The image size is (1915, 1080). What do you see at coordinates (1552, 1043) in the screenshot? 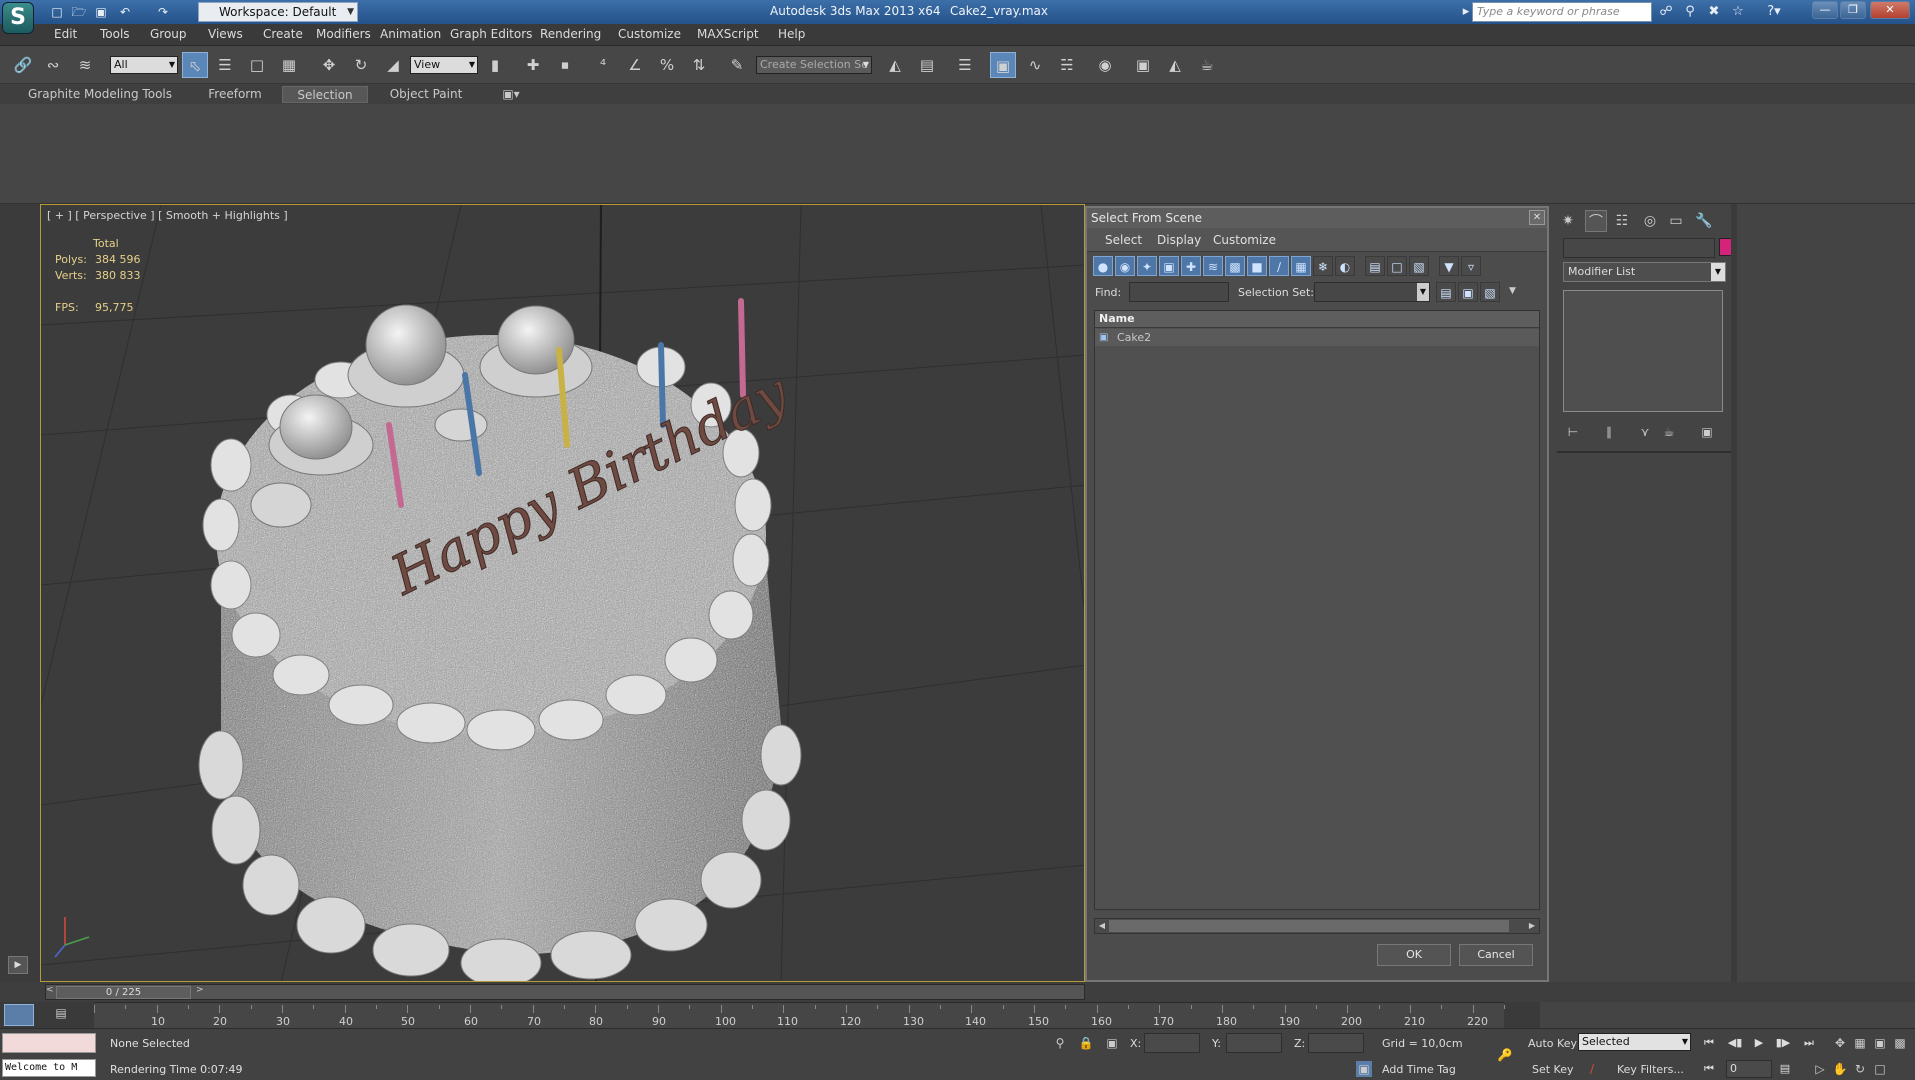
I see `auto-key-button: Auto Key` at bounding box center [1552, 1043].